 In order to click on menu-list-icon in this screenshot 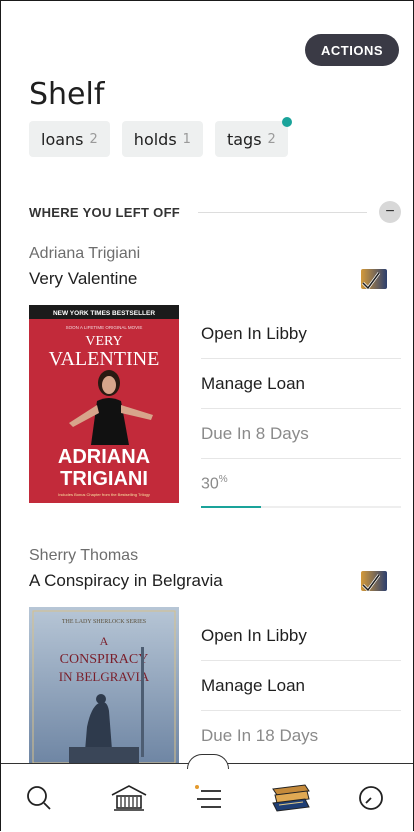, I will do `click(208, 796)`.